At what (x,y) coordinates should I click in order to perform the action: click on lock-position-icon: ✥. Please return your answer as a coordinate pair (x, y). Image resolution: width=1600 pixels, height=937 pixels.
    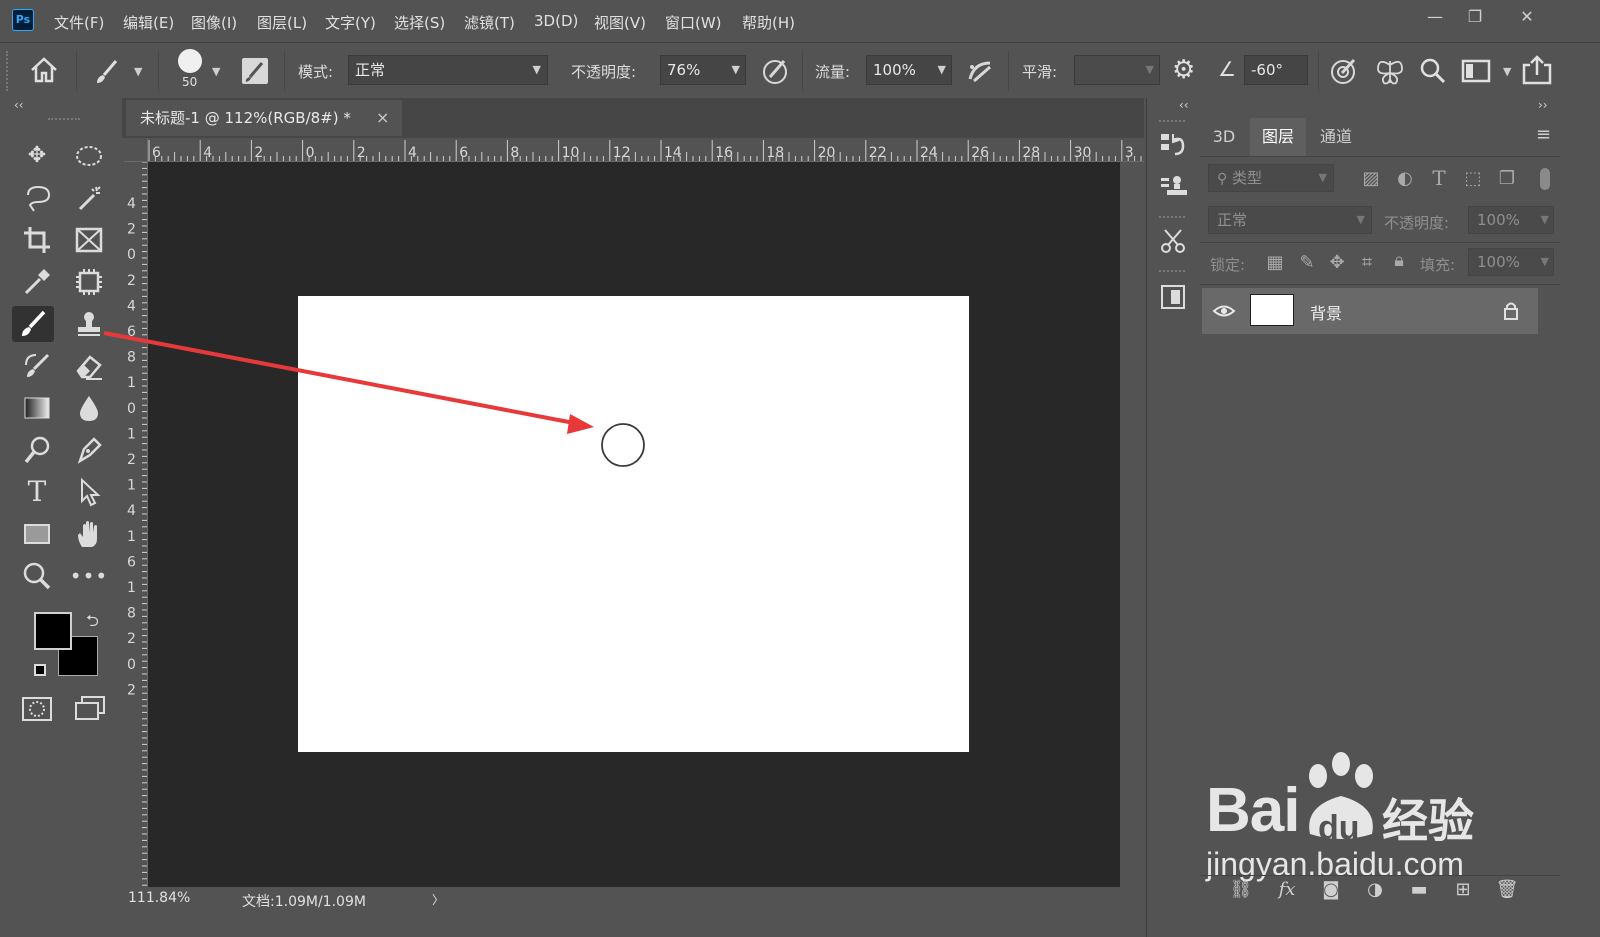
    Looking at the image, I should click on (1337, 262).